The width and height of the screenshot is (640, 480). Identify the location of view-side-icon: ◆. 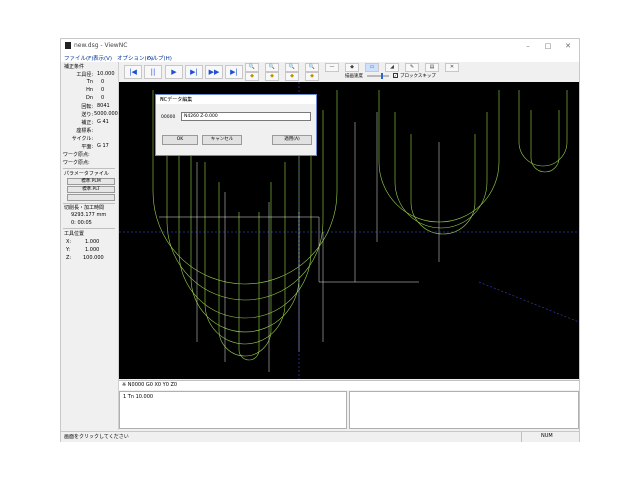
(272, 76).